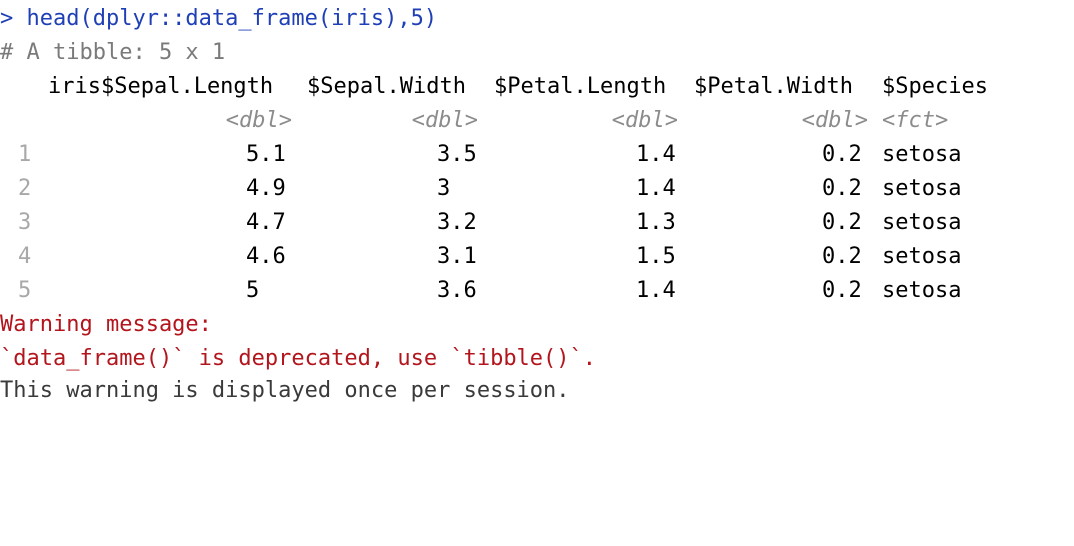 This screenshot has width=1074, height=546. What do you see at coordinates (444, 188) in the screenshot?
I see `cell-sepal-width: 3` at bounding box center [444, 188].